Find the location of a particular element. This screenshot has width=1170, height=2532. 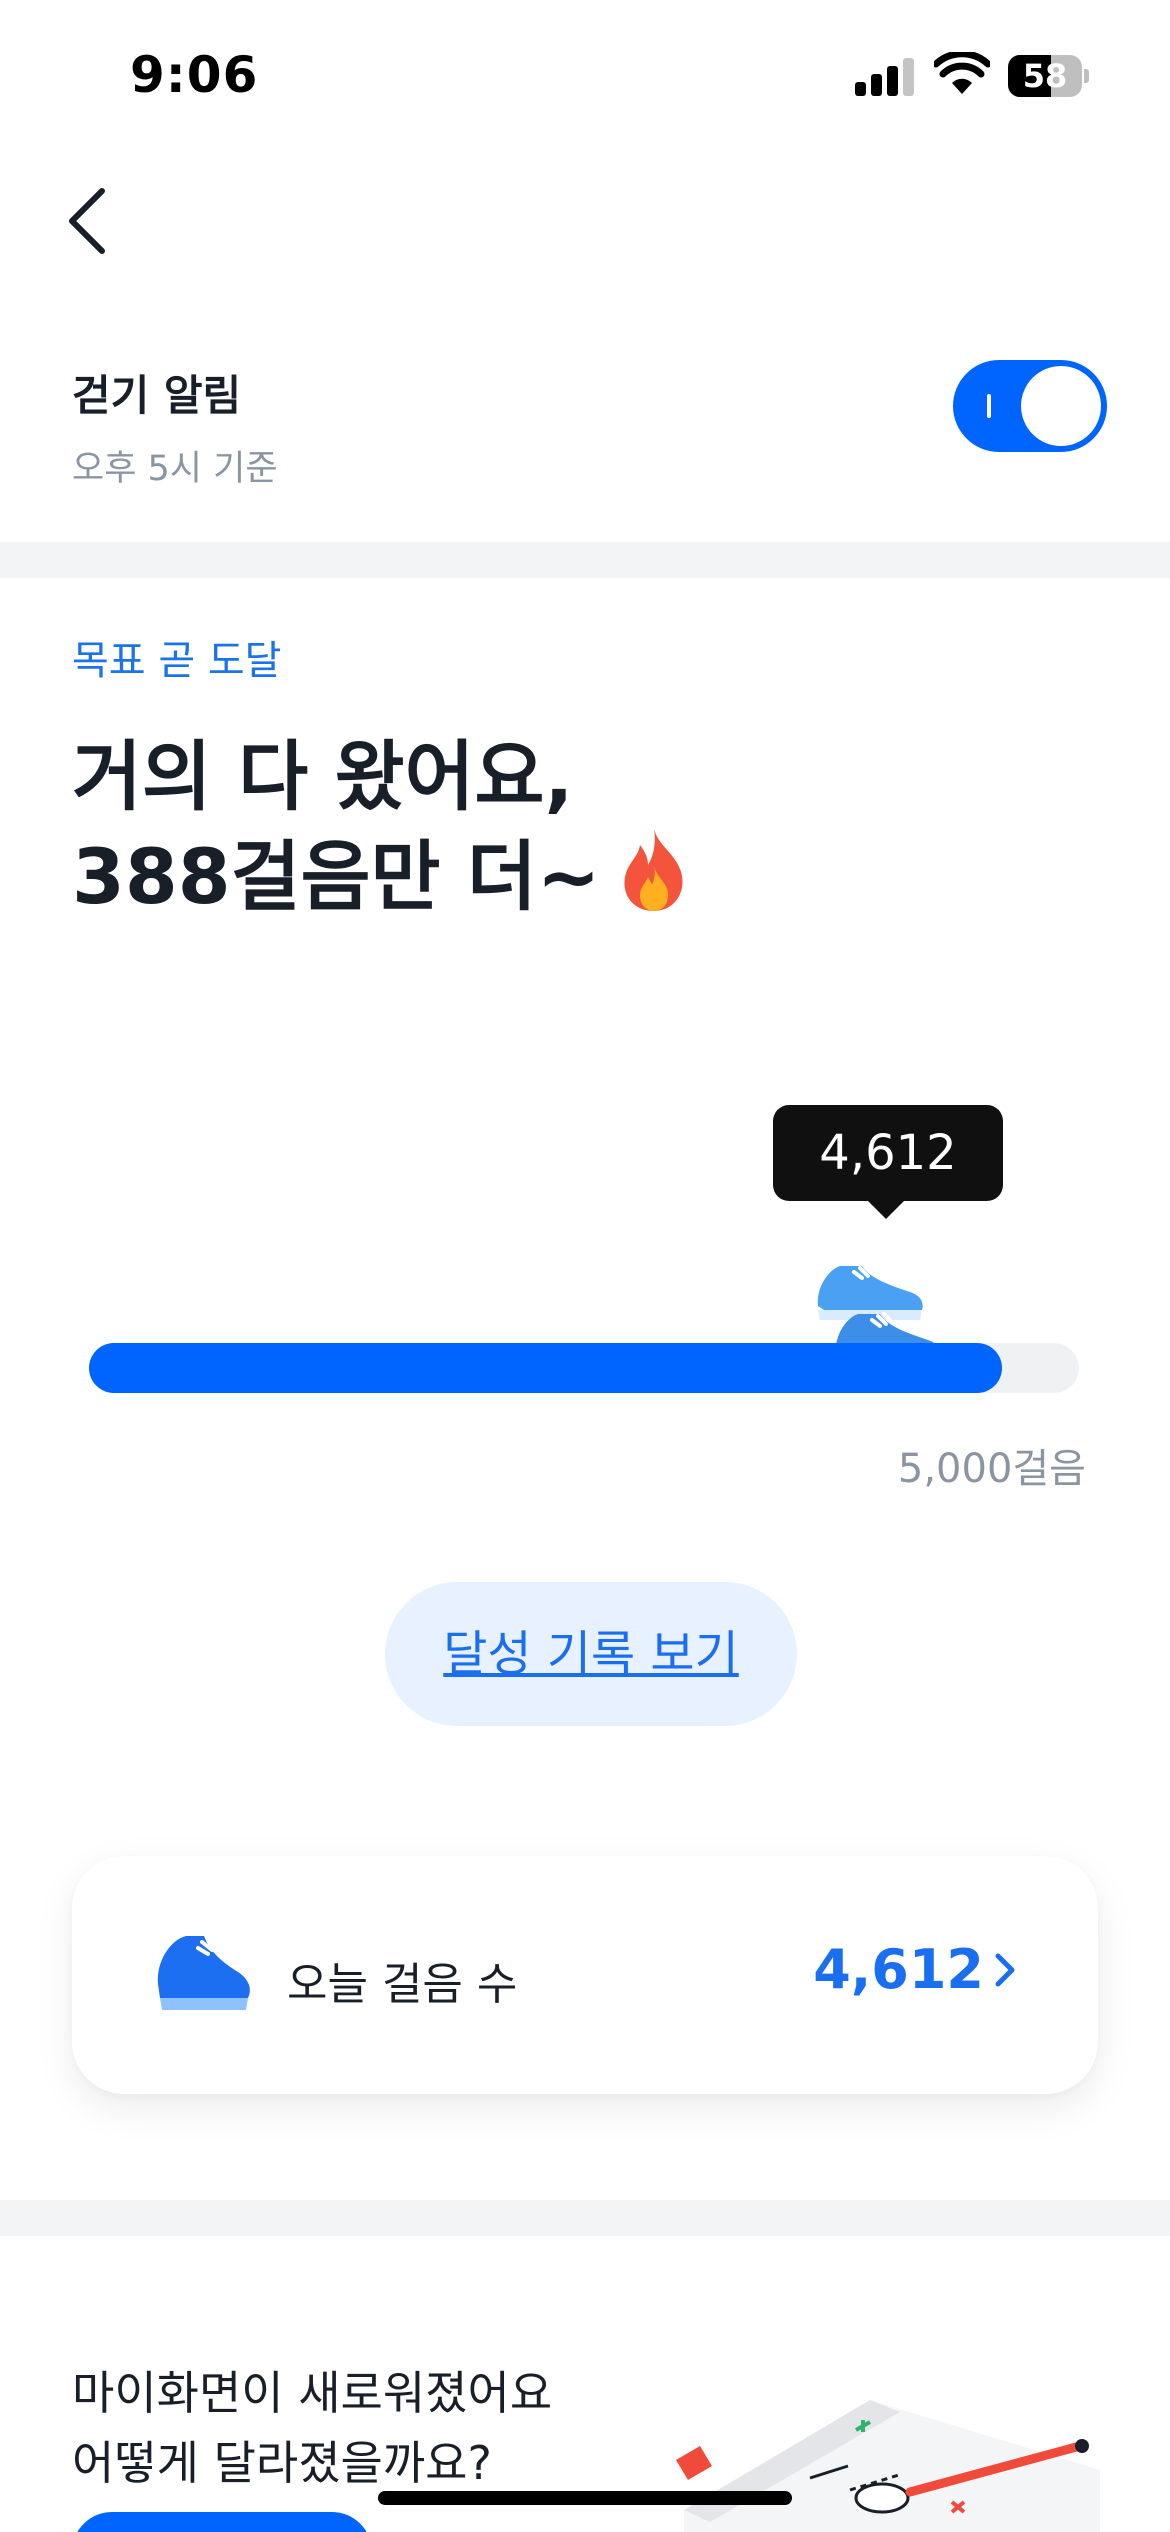

status-bar: 9:06 58 is located at coordinates (585, 75).